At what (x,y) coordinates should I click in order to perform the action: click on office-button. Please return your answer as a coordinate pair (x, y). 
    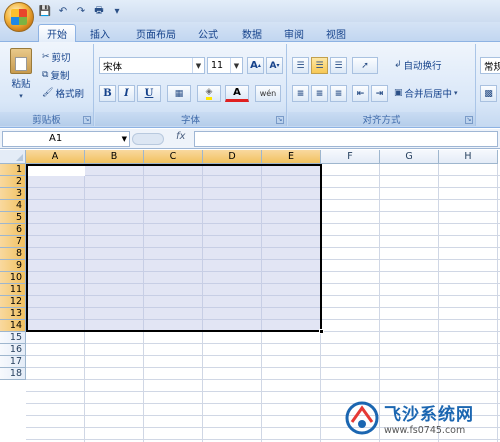
    Looking at the image, I should click on (19, 17).